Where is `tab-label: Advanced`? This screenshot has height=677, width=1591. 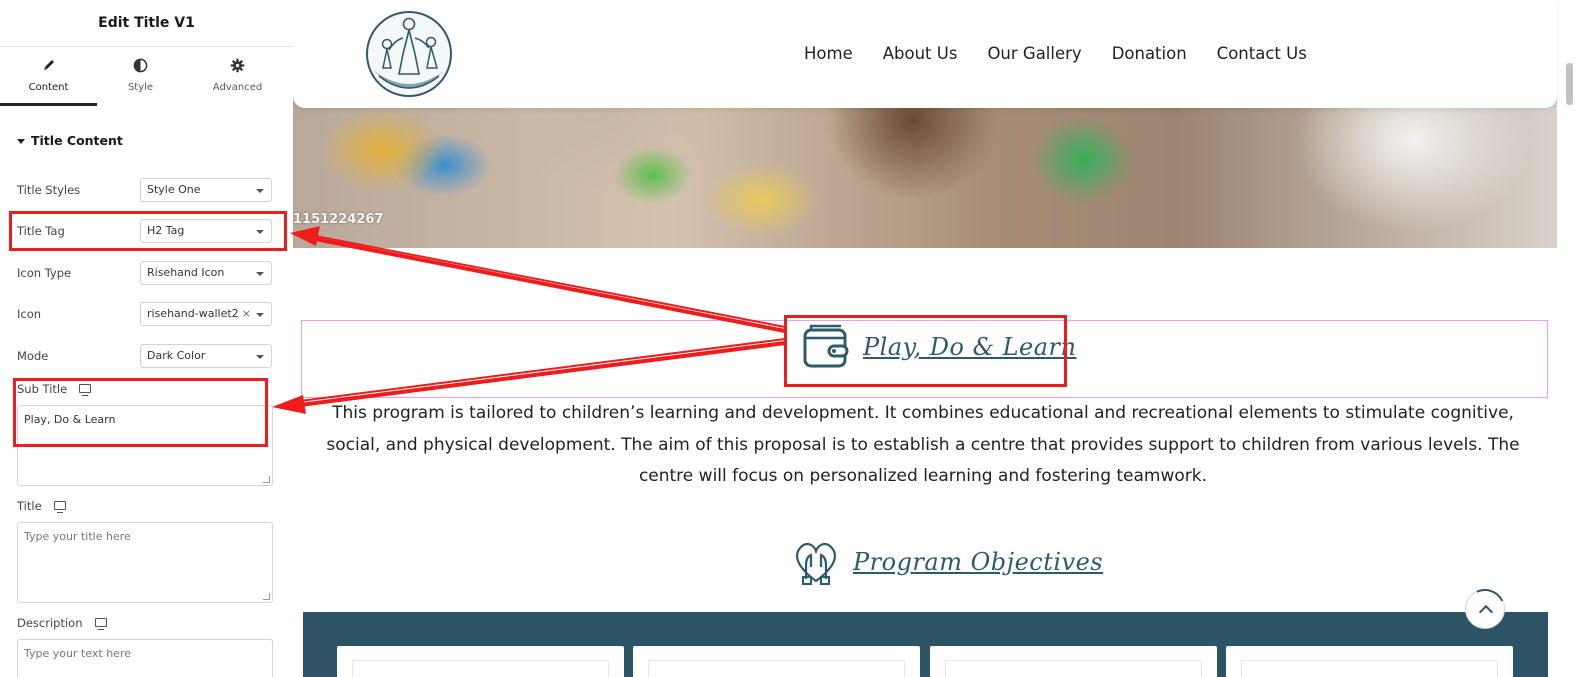 tab-label: Advanced is located at coordinates (237, 87).